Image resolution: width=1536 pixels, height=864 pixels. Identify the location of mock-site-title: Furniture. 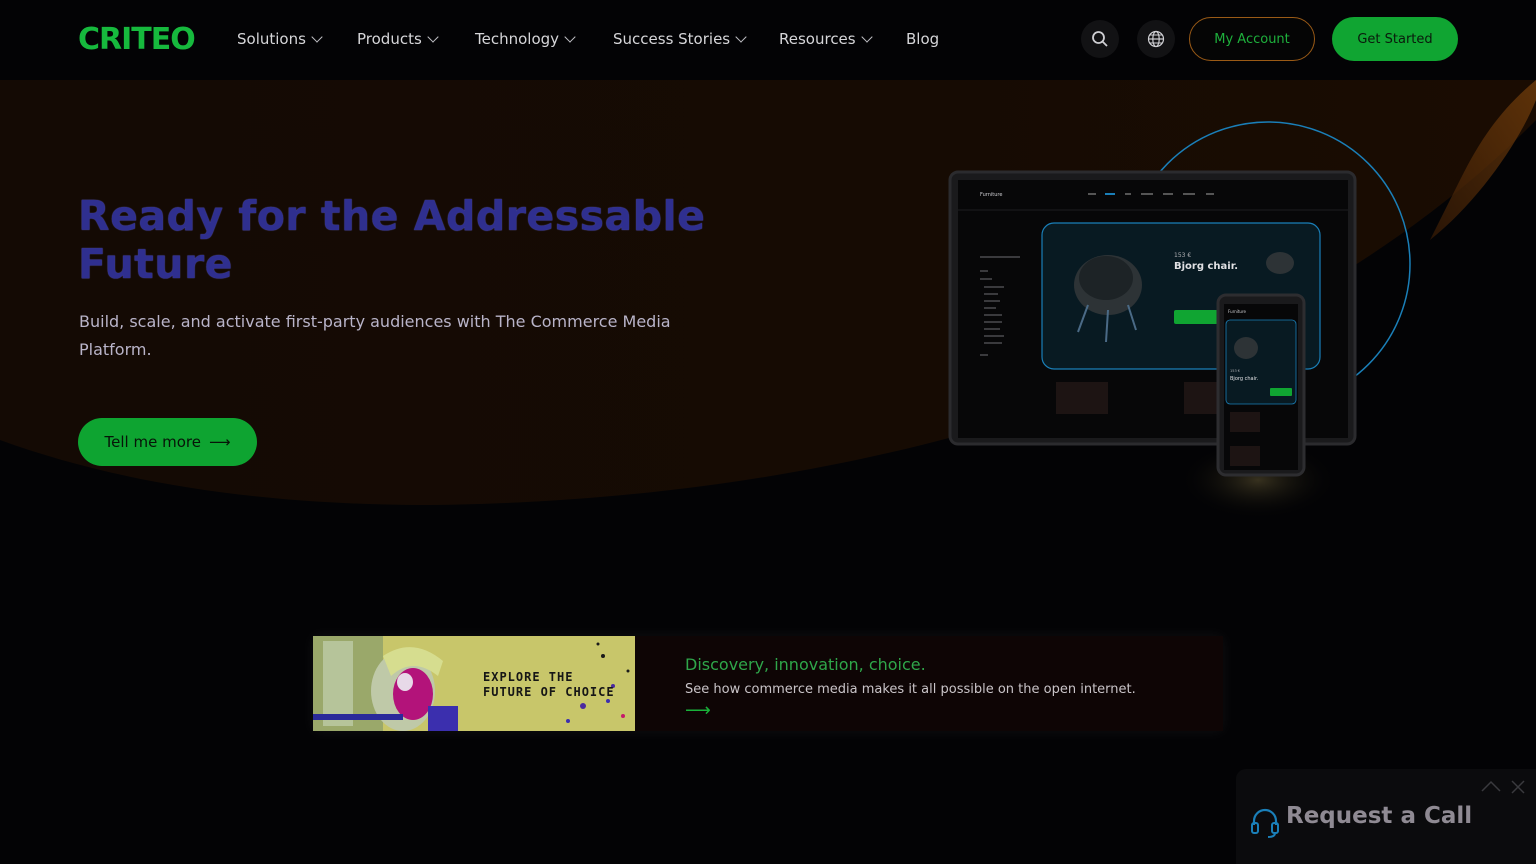
(991, 195).